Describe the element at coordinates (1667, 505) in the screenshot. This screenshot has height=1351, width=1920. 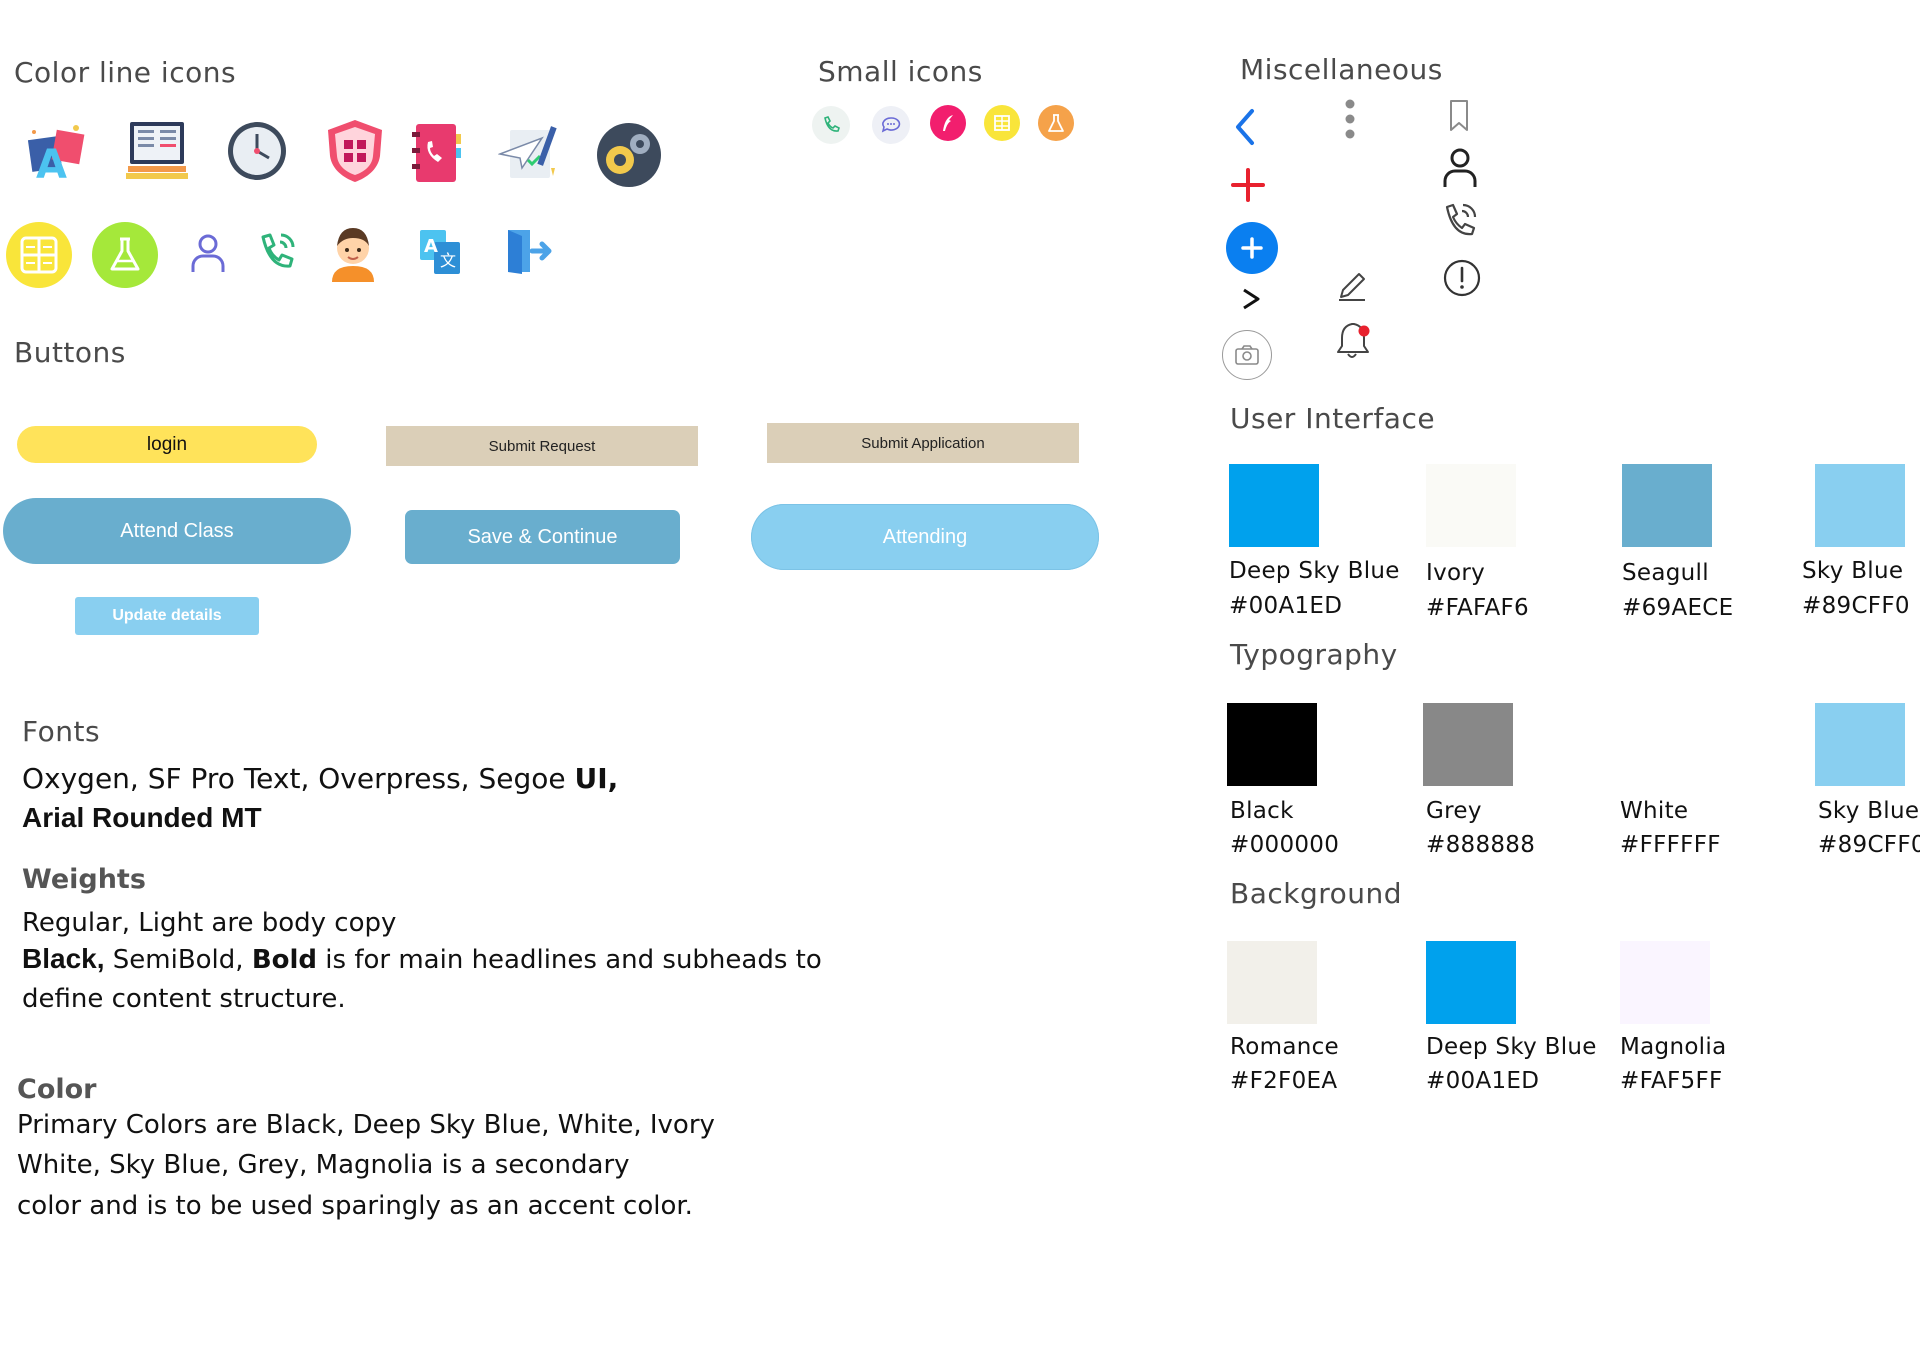
I see `ui-swatch-seagull` at that location.